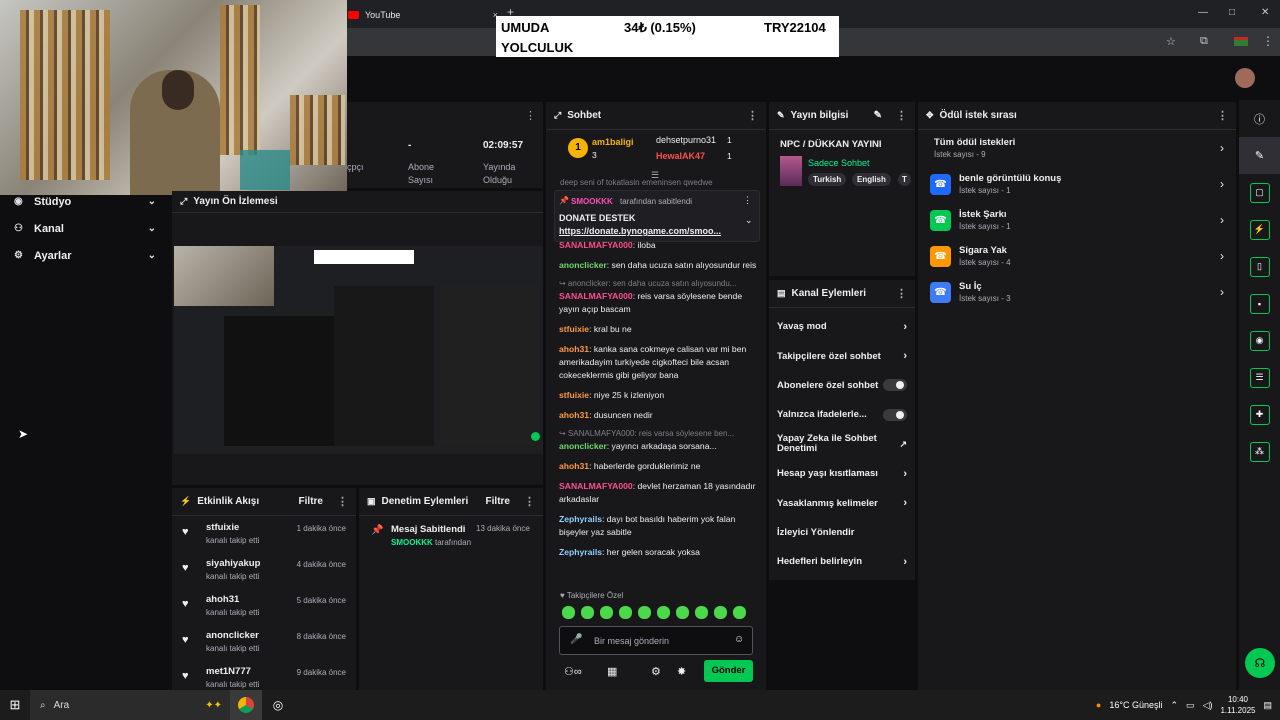 The width and height of the screenshot is (1280, 720). Describe the element at coordinates (1259, 118) in the screenshot. I see `info-icon: ⓘ` at that location.